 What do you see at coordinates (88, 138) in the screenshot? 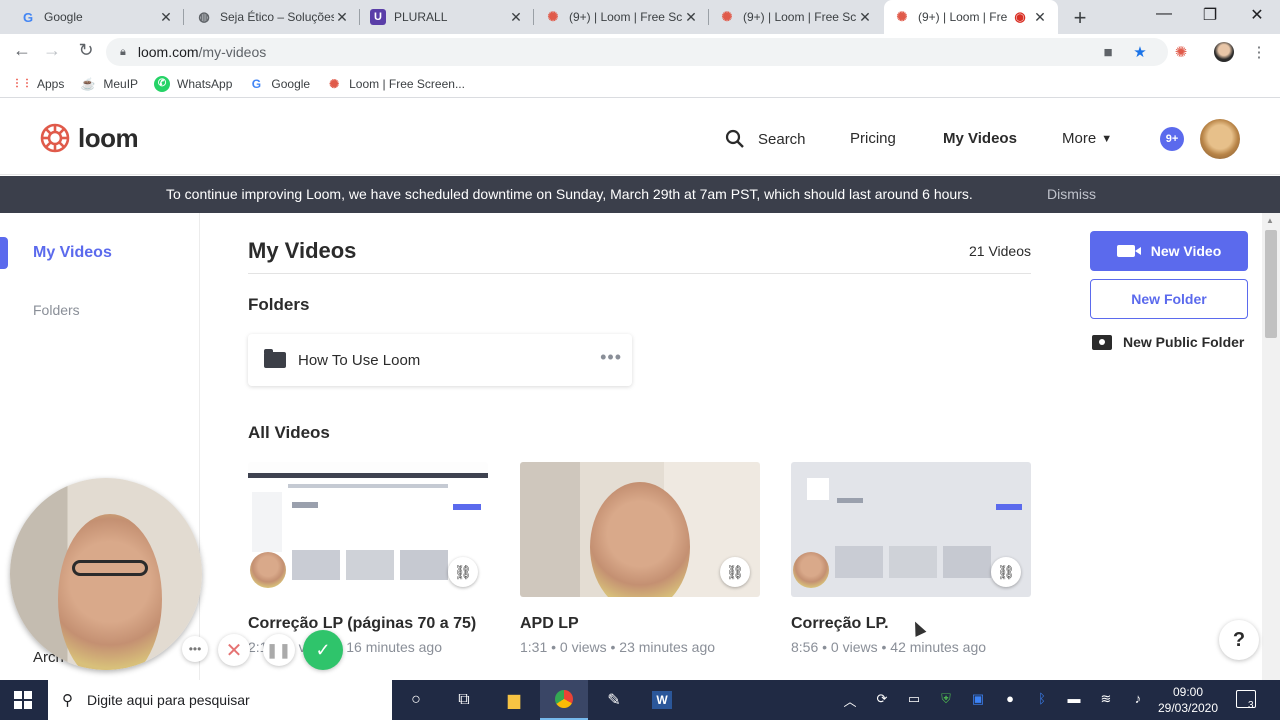
I see `loom-logo: loom` at bounding box center [88, 138].